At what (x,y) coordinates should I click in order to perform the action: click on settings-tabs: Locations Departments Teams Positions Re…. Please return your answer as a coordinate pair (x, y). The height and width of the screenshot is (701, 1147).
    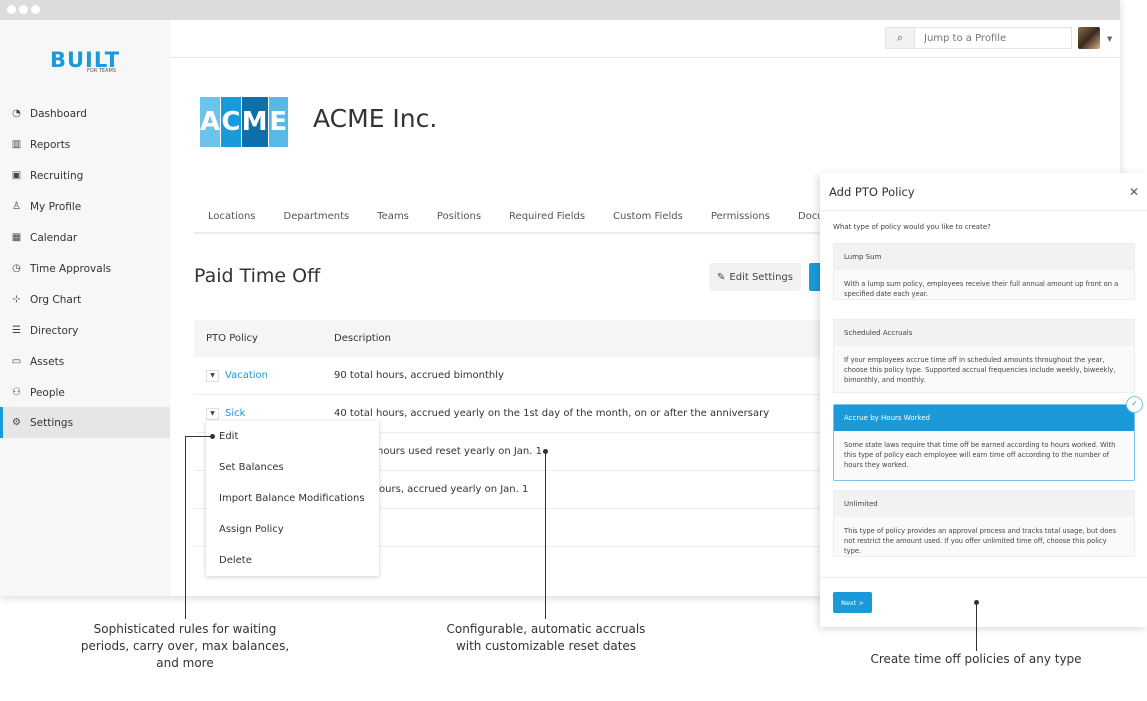
    Looking at the image, I should click on (520, 220).